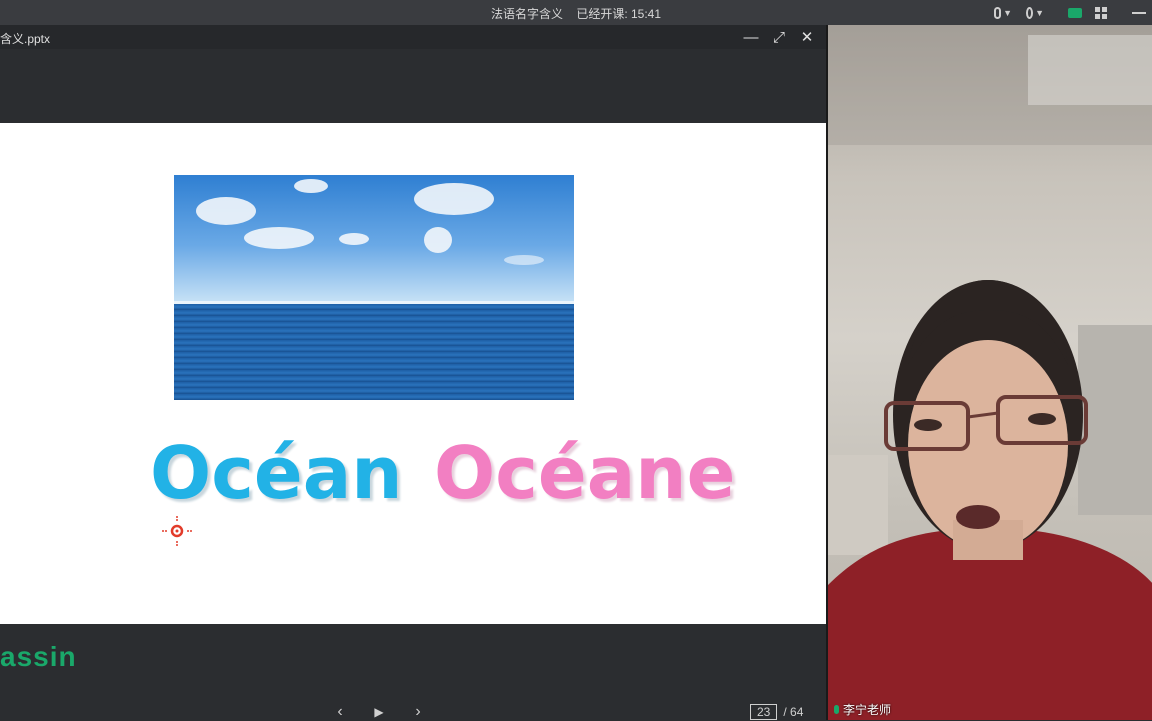 The width and height of the screenshot is (1152, 721). Describe the element at coordinates (25, 39) in the screenshot. I see `file-name: 含义.pptx` at that location.